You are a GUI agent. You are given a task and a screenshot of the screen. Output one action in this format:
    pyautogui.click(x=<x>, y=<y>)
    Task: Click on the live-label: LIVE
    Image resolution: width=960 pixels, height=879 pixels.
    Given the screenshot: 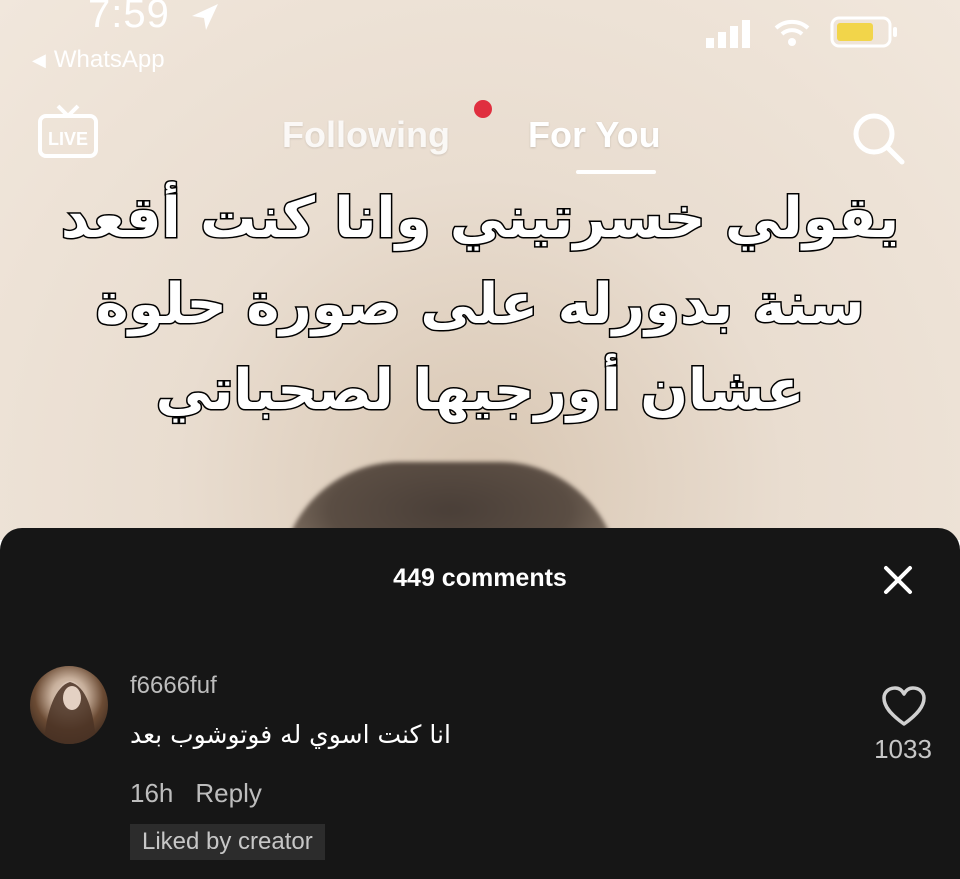 What is the action you would take?
    pyautogui.click(x=68, y=139)
    